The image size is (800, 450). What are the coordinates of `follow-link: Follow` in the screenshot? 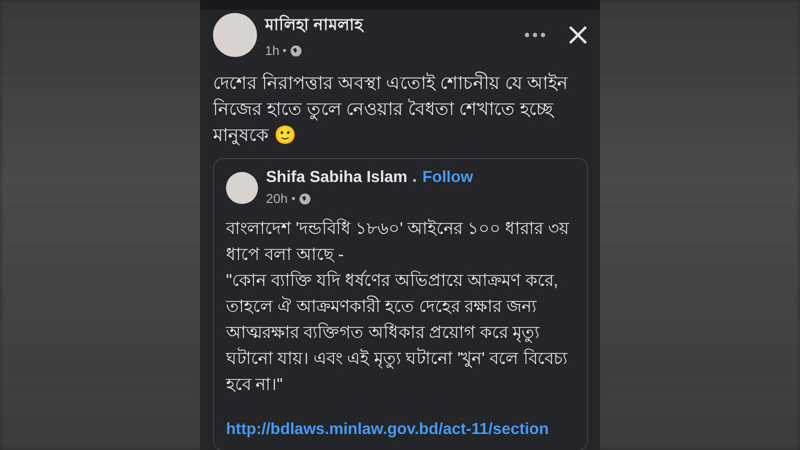 It's located at (448, 178).